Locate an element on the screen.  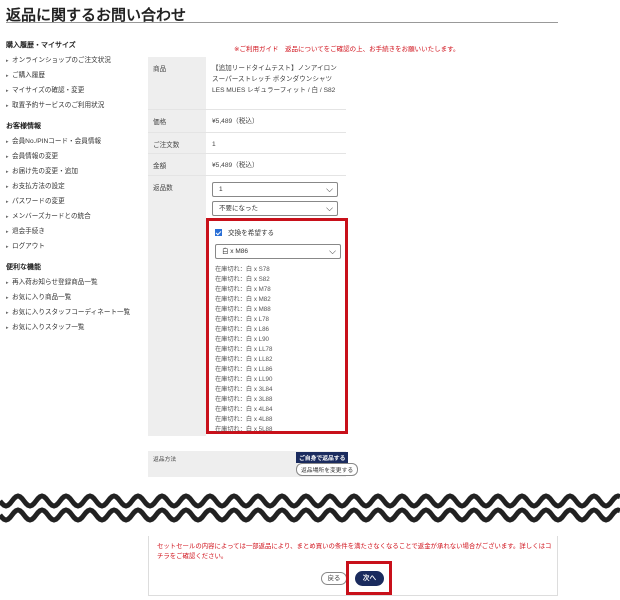
sidebar-item-label: パスワードの変更 is located at coordinates (38, 201).